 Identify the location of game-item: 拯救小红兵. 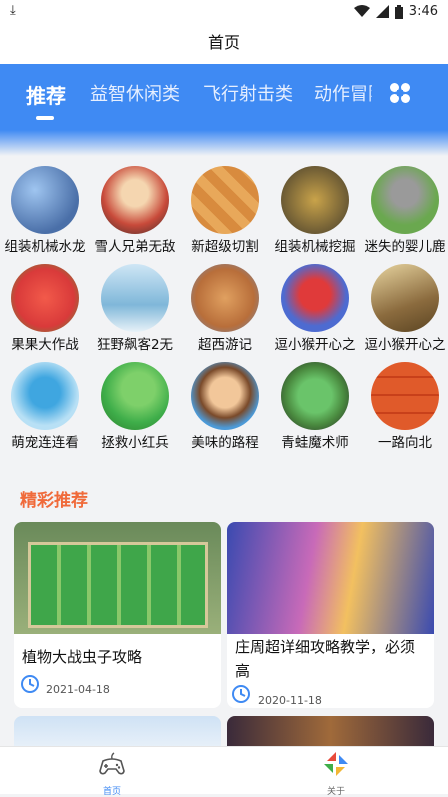
(135, 401).